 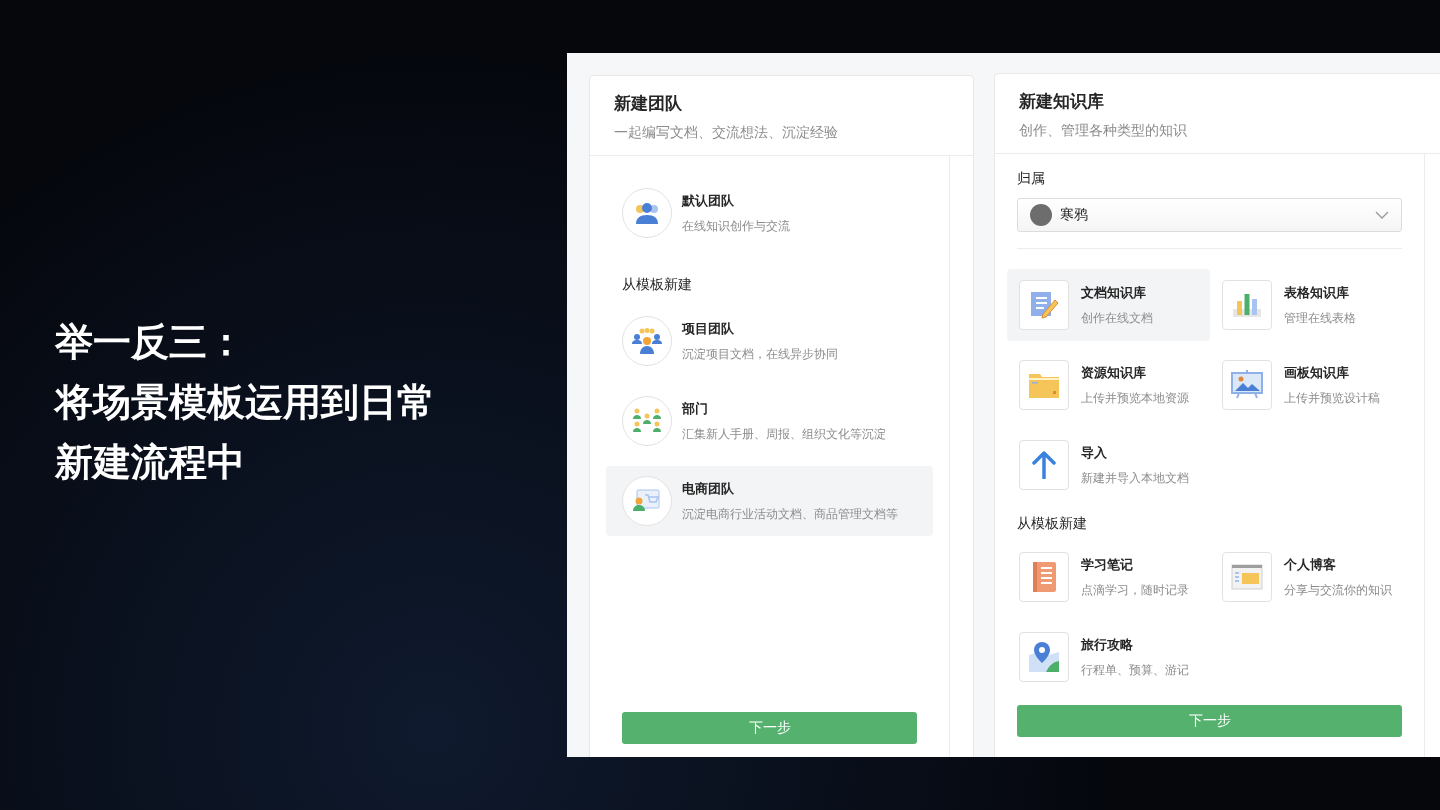 I want to click on group-icon, so click(x=647, y=421).